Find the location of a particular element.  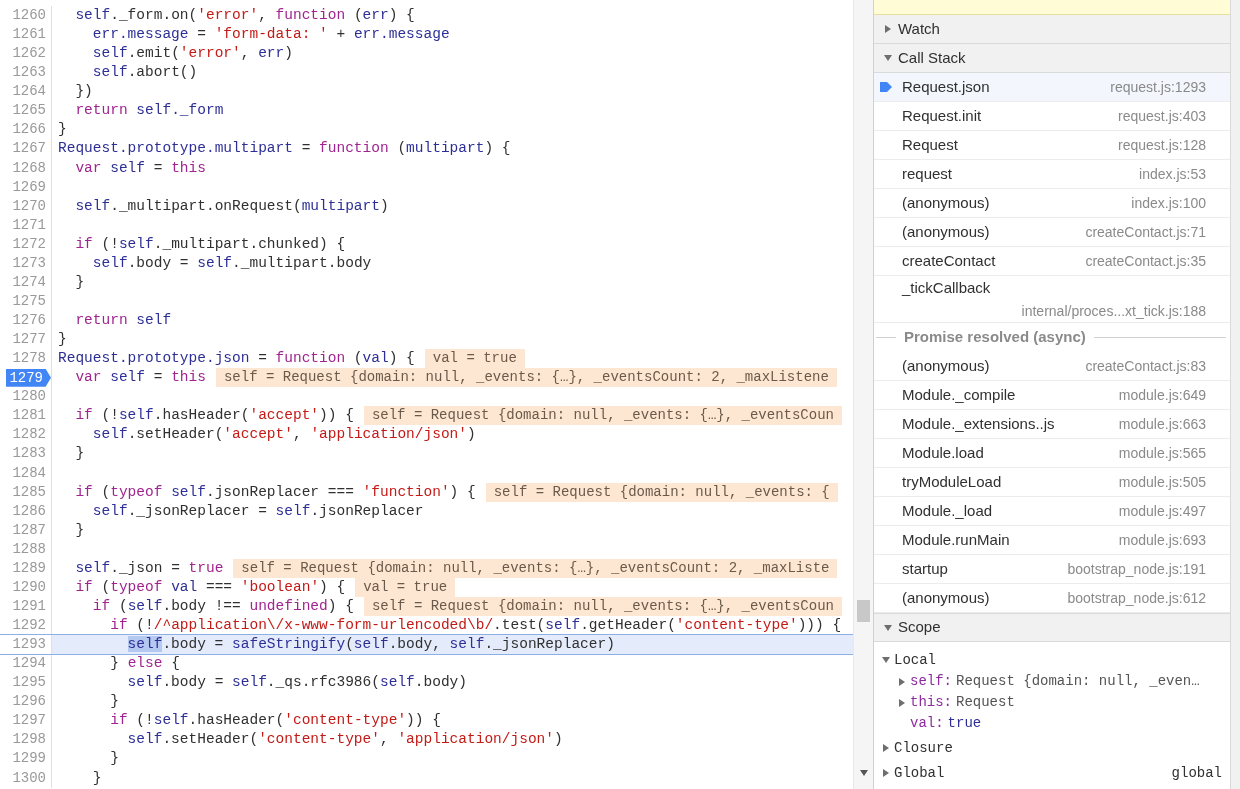

code-line: err.message = 'form-data: ' + err.message is located at coordinates (270, 35).